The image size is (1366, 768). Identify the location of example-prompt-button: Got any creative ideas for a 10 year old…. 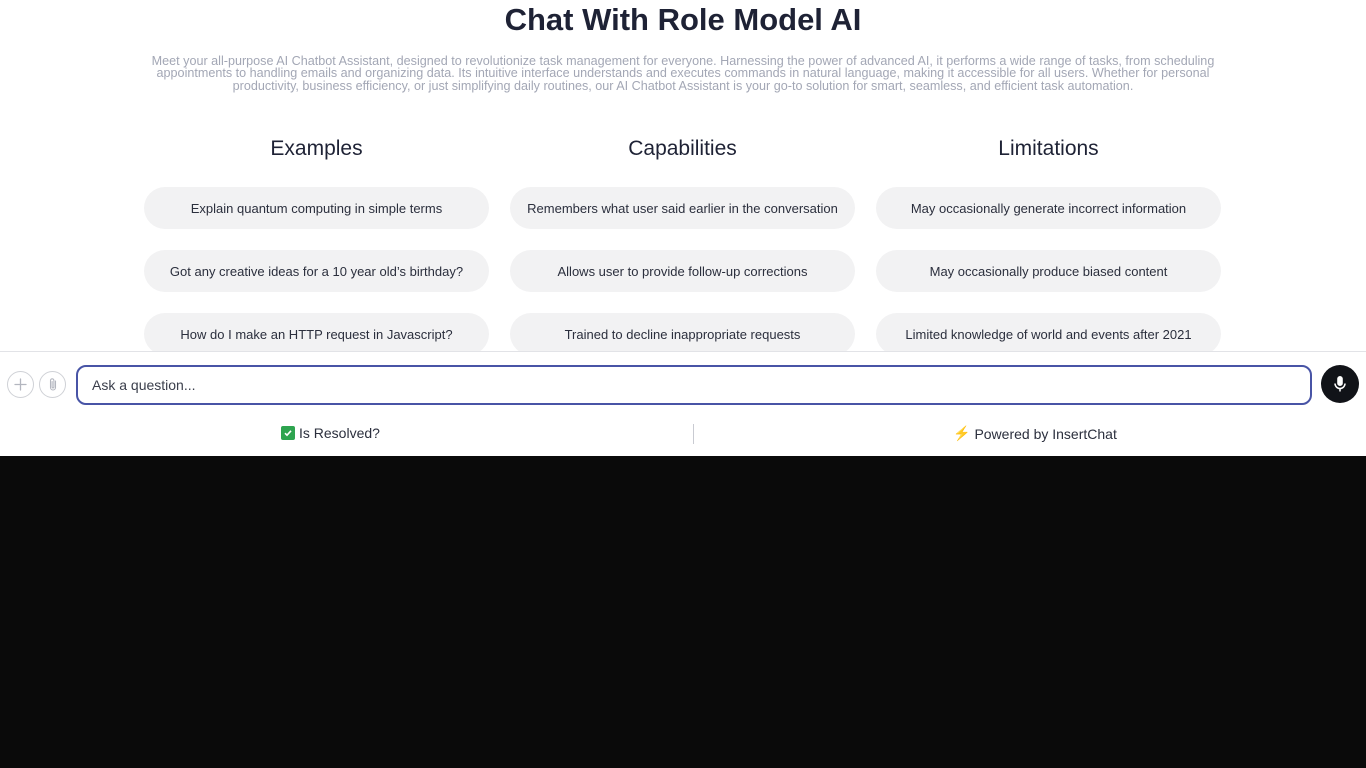
(316, 271).